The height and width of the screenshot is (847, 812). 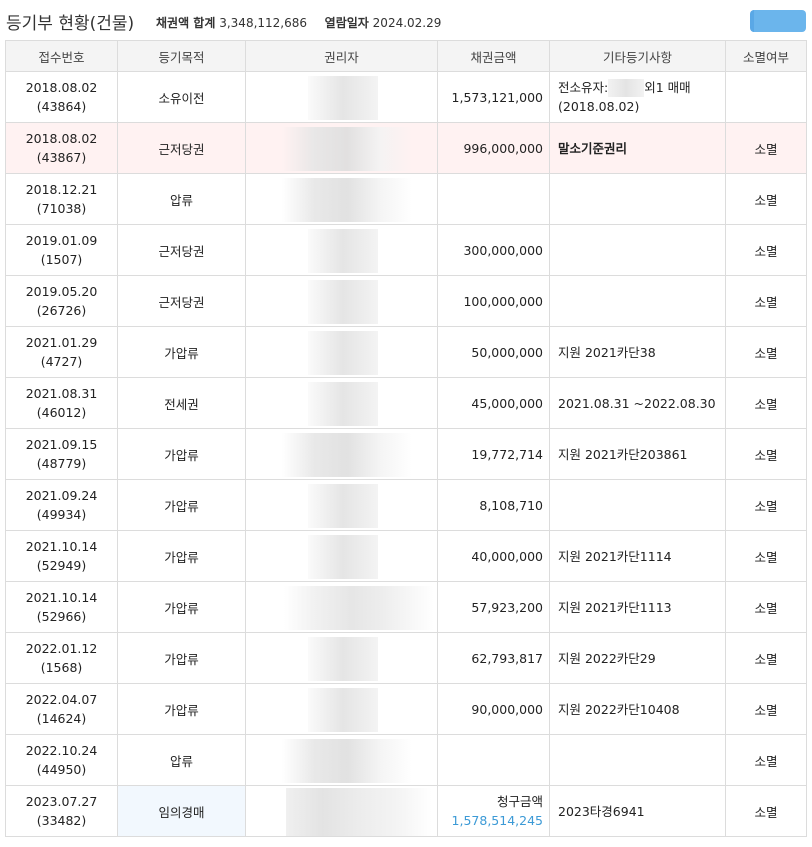 I want to click on note-cell: 2021.08.31 ~2022.08.30, so click(x=637, y=403).